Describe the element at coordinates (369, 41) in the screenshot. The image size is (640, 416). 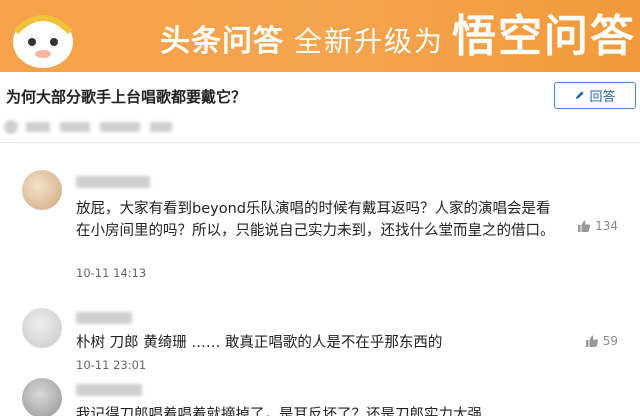
I see `banner-slogan: 全新升级为` at that location.